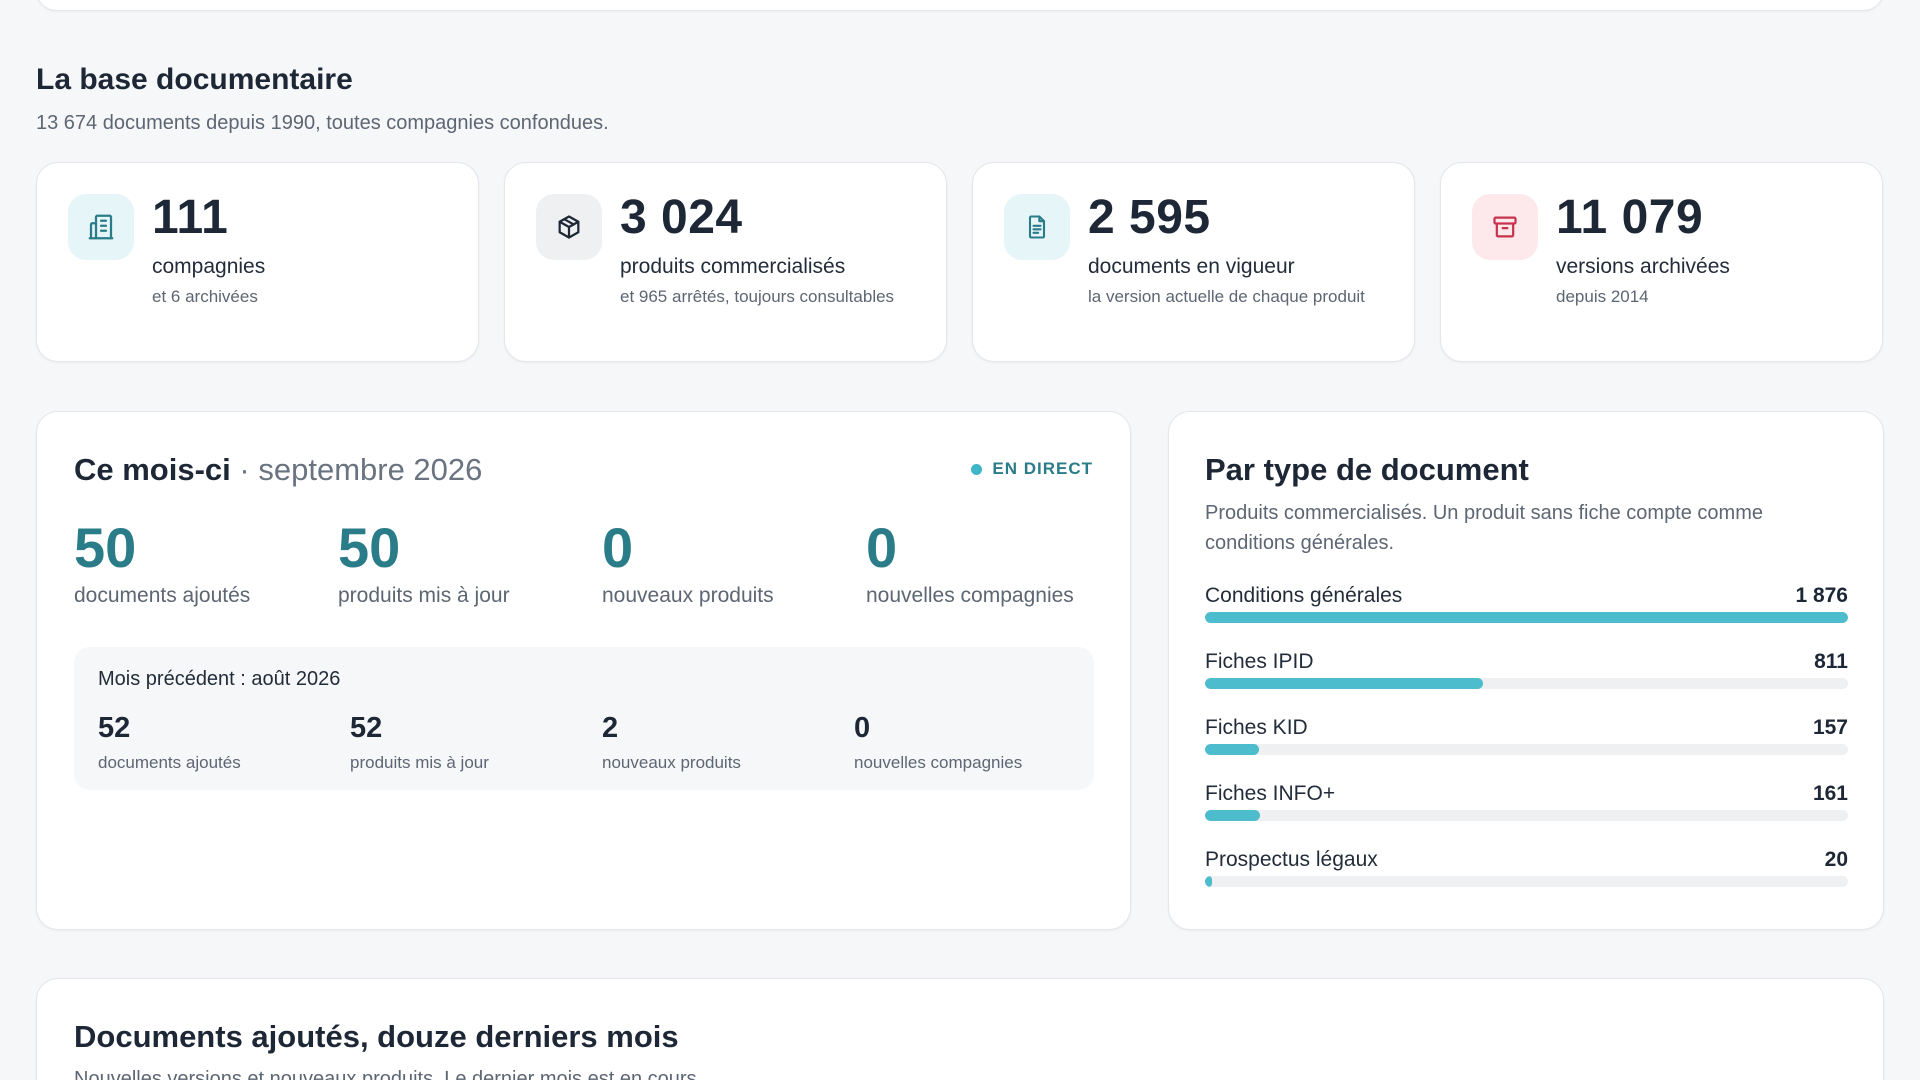  What do you see at coordinates (1259, 661) in the screenshot?
I see `type-name: Fiches IPID` at bounding box center [1259, 661].